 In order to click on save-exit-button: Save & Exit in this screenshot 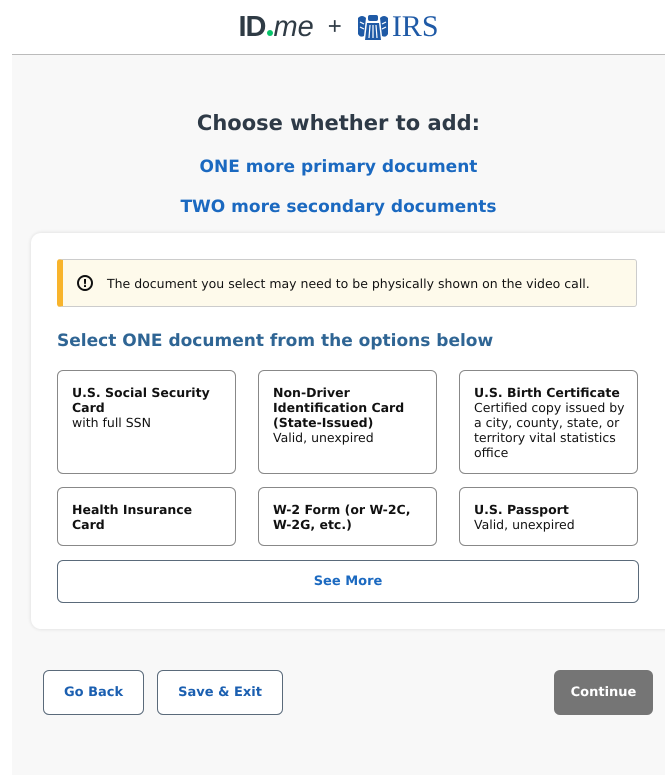, I will do `click(220, 692)`.